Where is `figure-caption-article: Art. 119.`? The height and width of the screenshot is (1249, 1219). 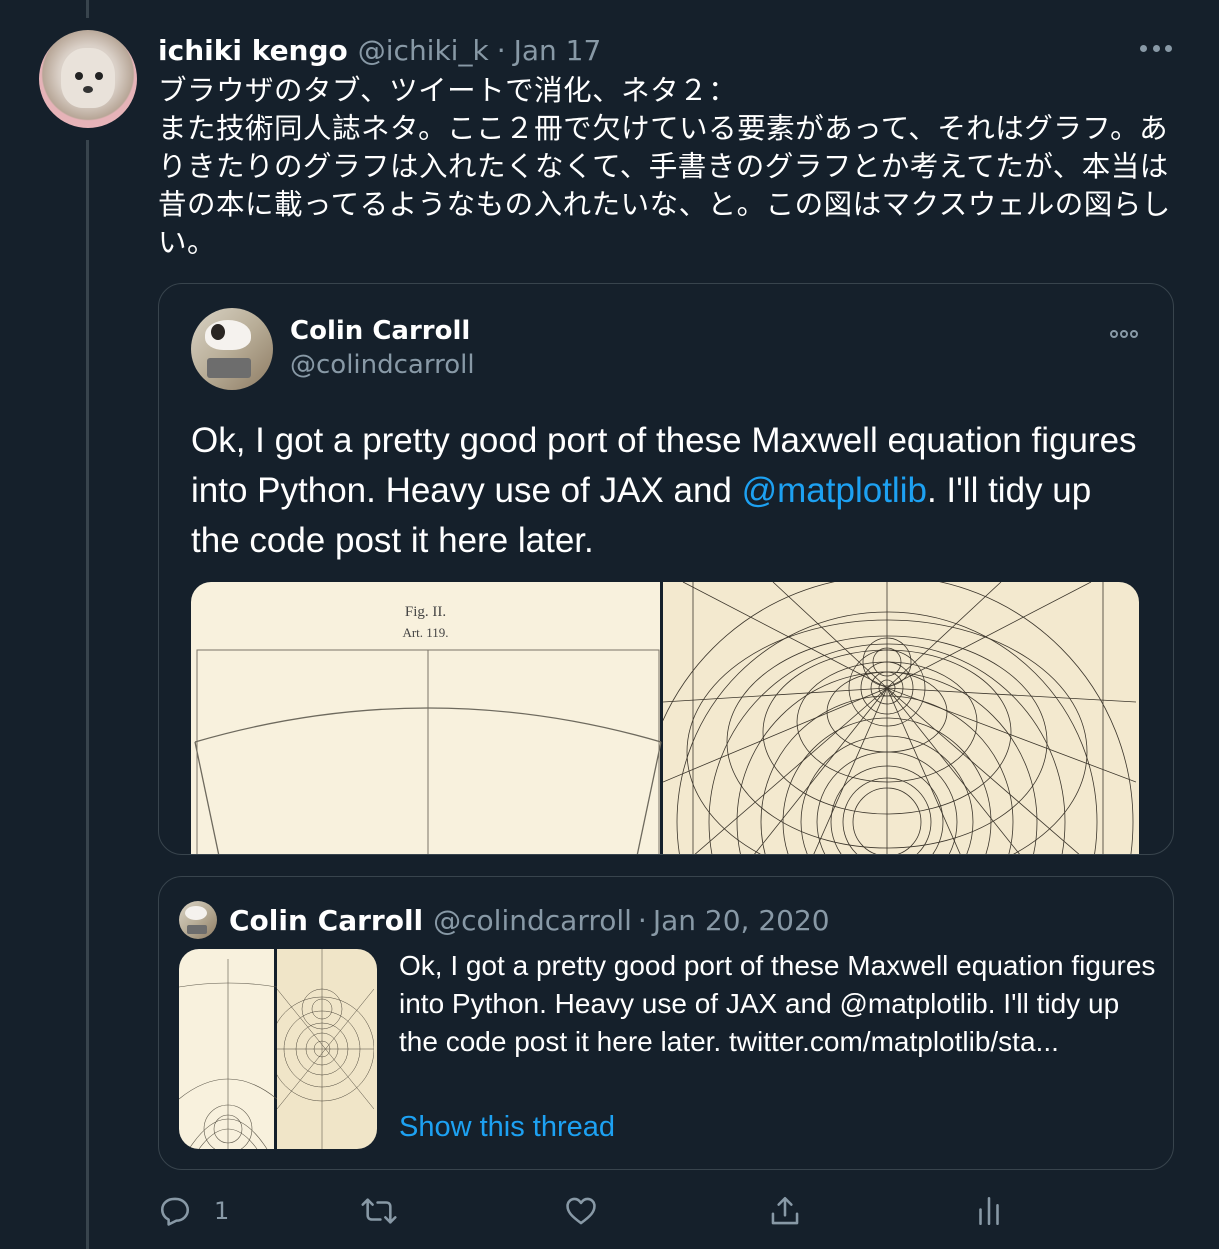 figure-caption-article: Art. 119. is located at coordinates (425, 632).